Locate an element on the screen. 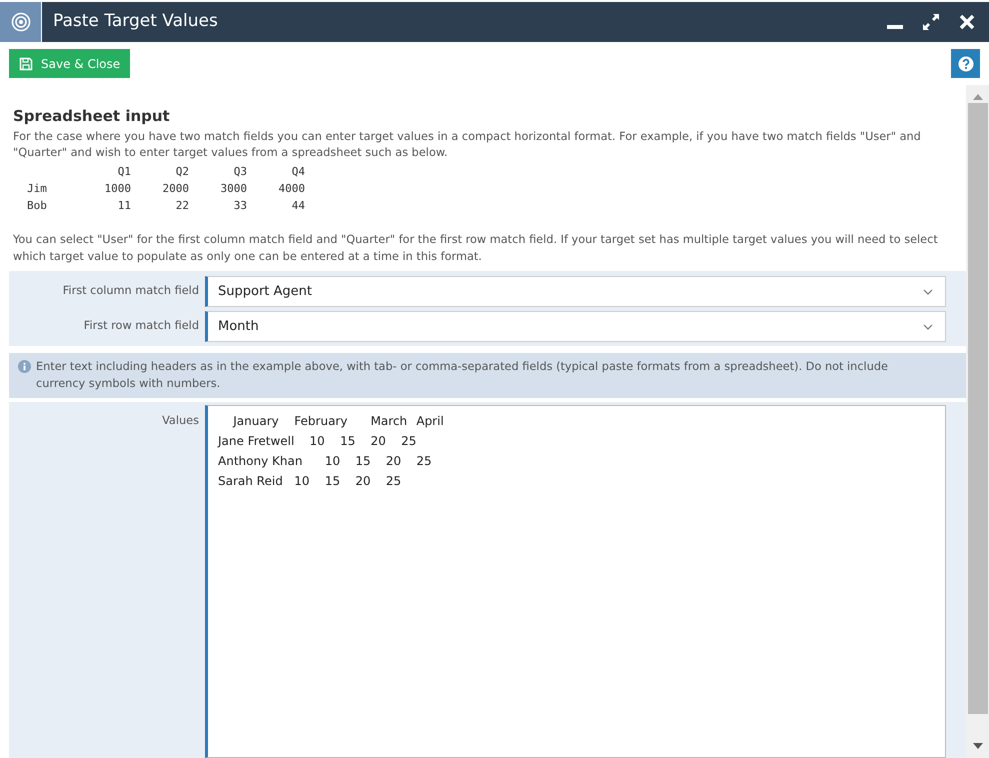  example-value: 2000 is located at coordinates (175, 189).